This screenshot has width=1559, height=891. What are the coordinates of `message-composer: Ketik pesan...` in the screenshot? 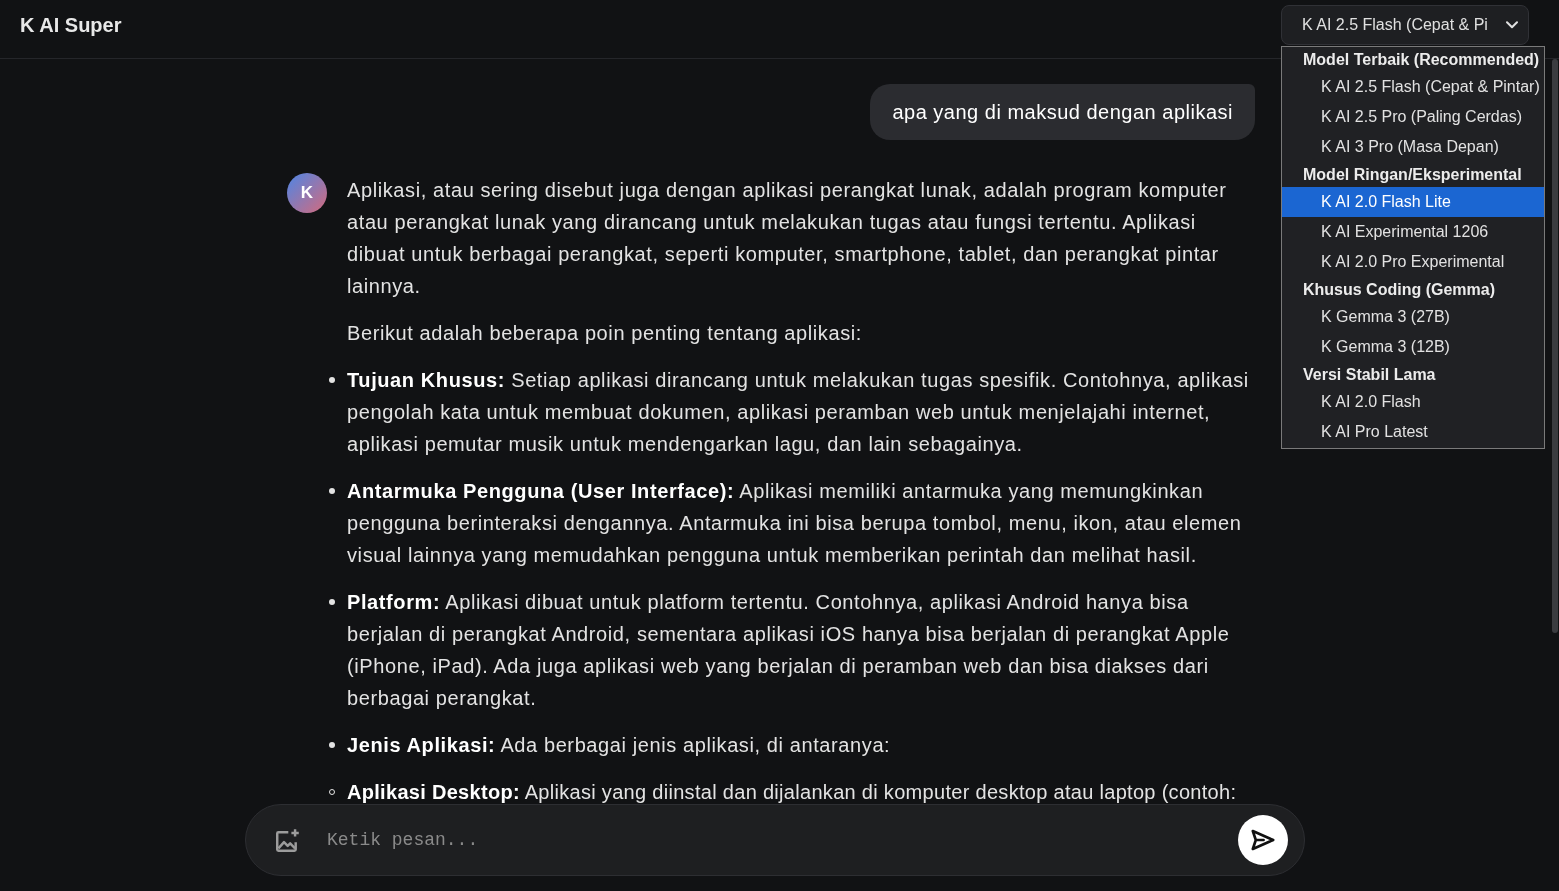 It's located at (775, 840).